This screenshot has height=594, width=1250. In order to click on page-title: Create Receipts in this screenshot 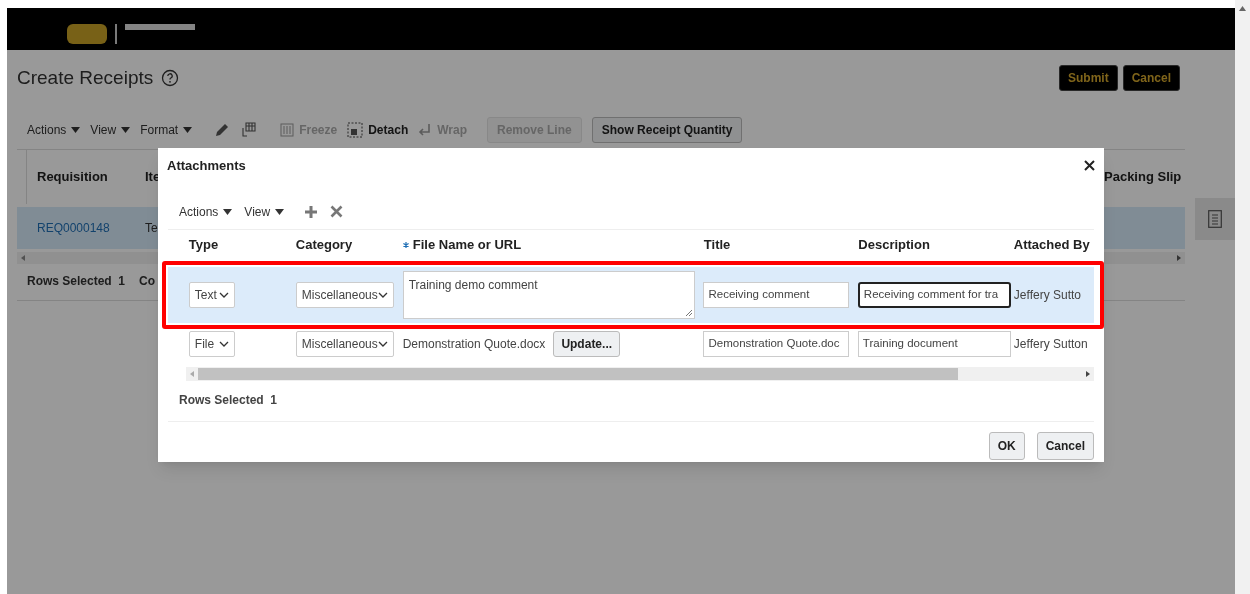, I will do `click(85, 78)`.